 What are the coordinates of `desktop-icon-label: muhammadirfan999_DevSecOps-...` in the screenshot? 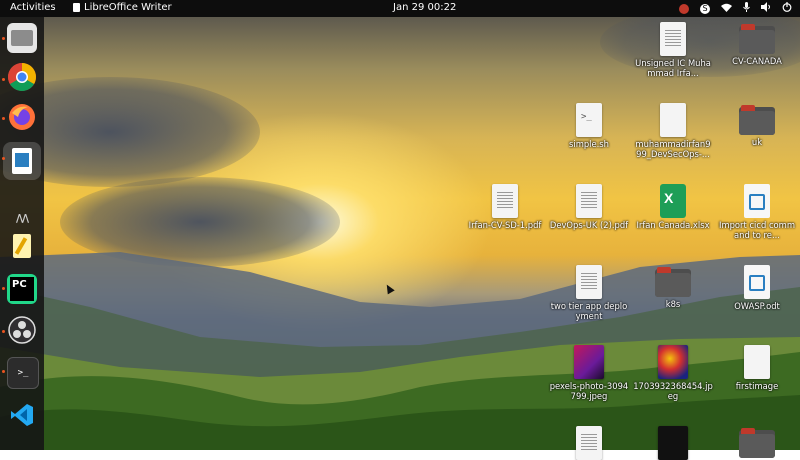 It's located at (673, 149).